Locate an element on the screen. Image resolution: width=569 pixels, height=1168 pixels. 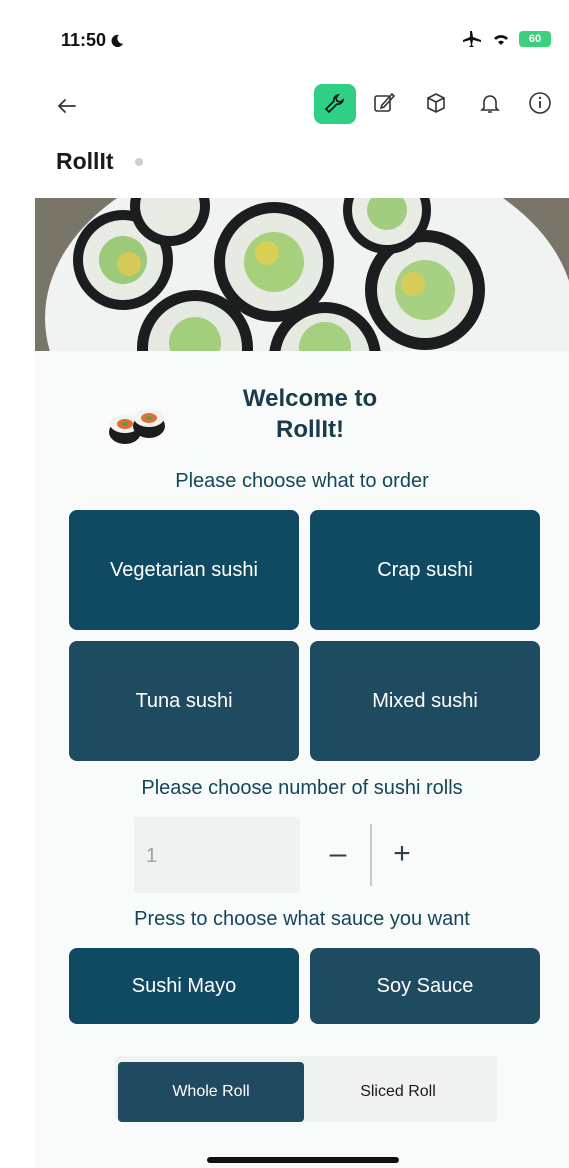
tuna-sushi-button: Tuna sushi is located at coordinates (184, 701).